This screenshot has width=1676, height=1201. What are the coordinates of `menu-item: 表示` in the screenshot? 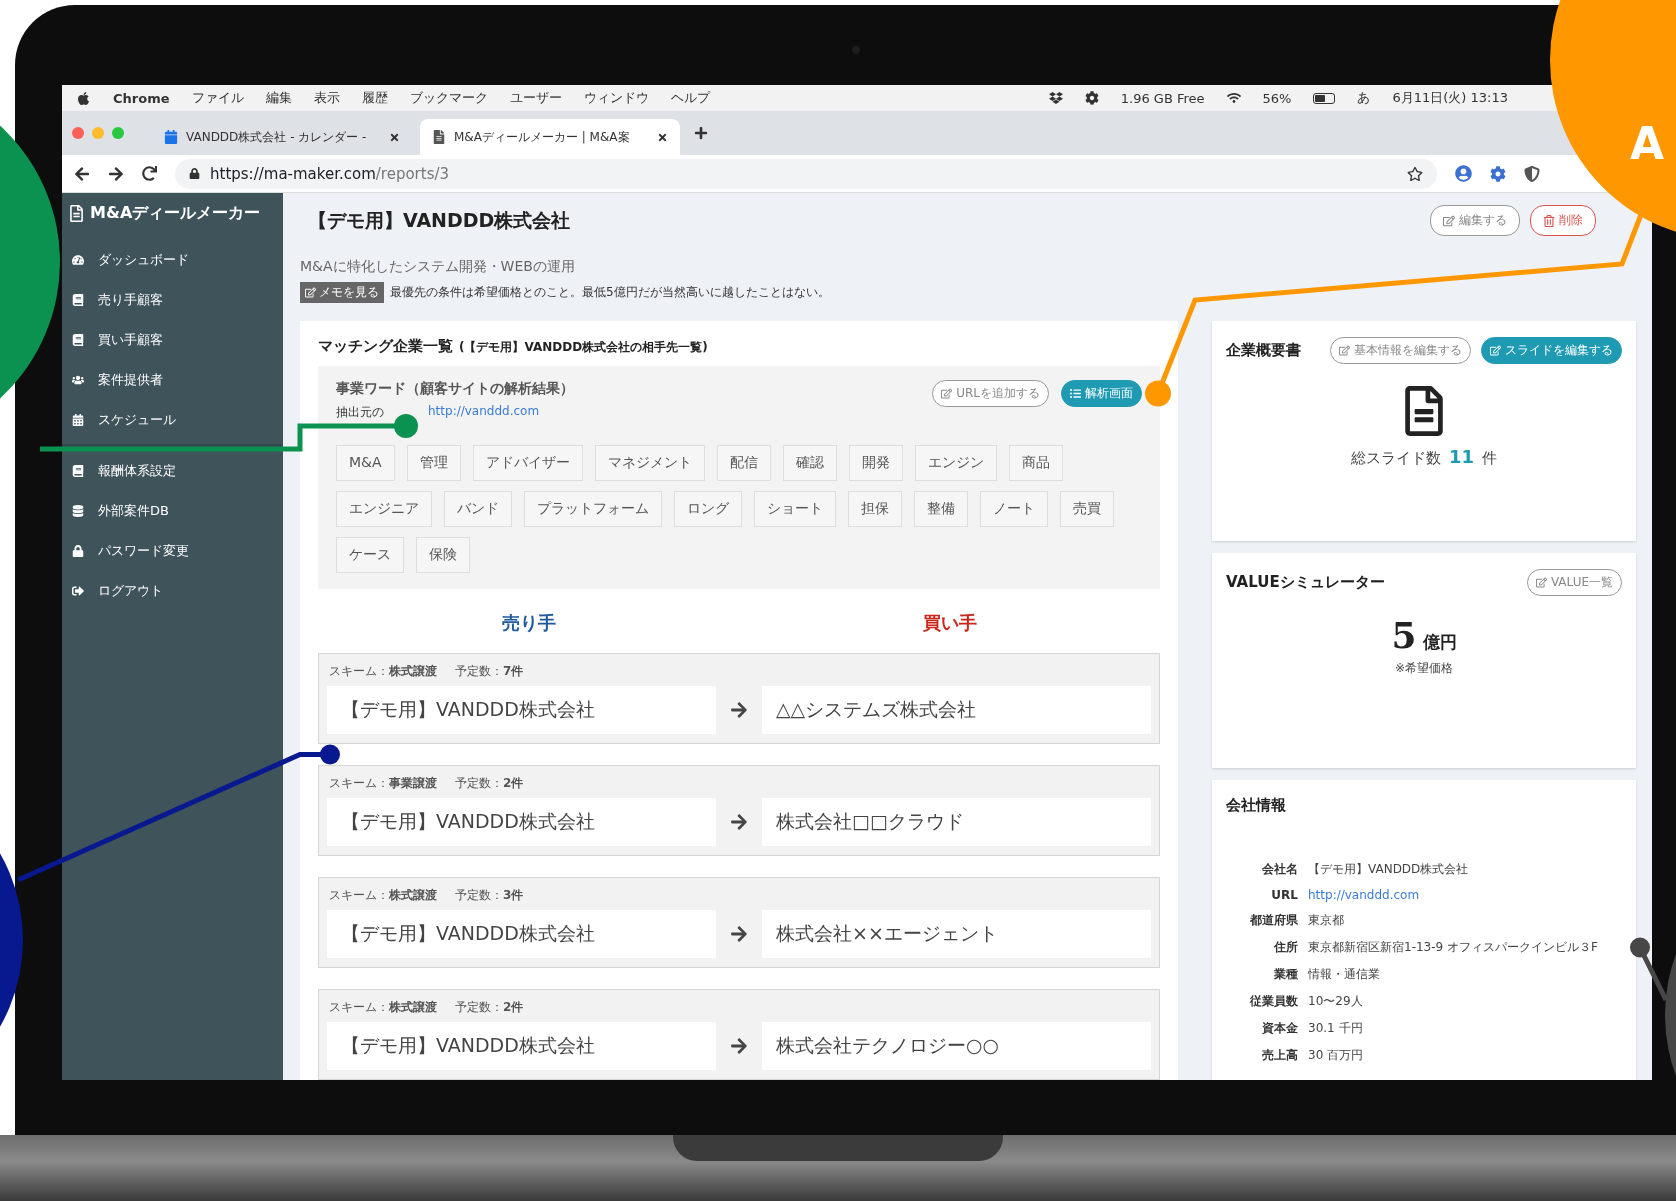 It's located at (326, 98).